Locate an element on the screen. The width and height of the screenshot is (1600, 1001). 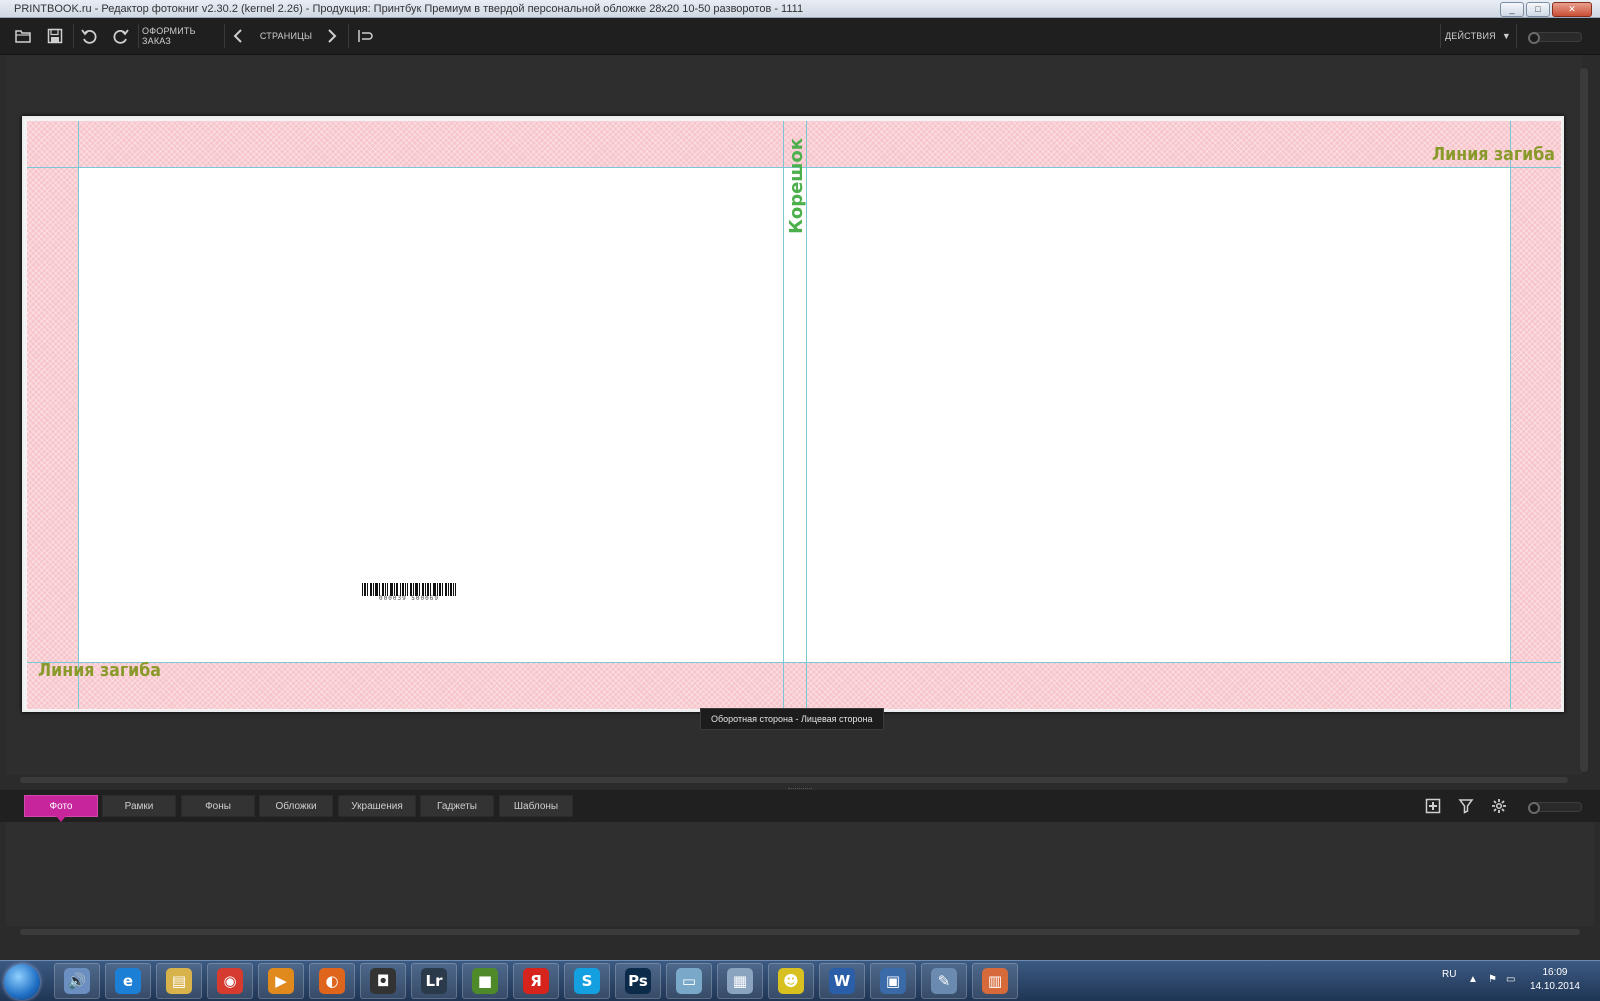
tab-backgrounds: Фоны is located at coordinates (218, 806).